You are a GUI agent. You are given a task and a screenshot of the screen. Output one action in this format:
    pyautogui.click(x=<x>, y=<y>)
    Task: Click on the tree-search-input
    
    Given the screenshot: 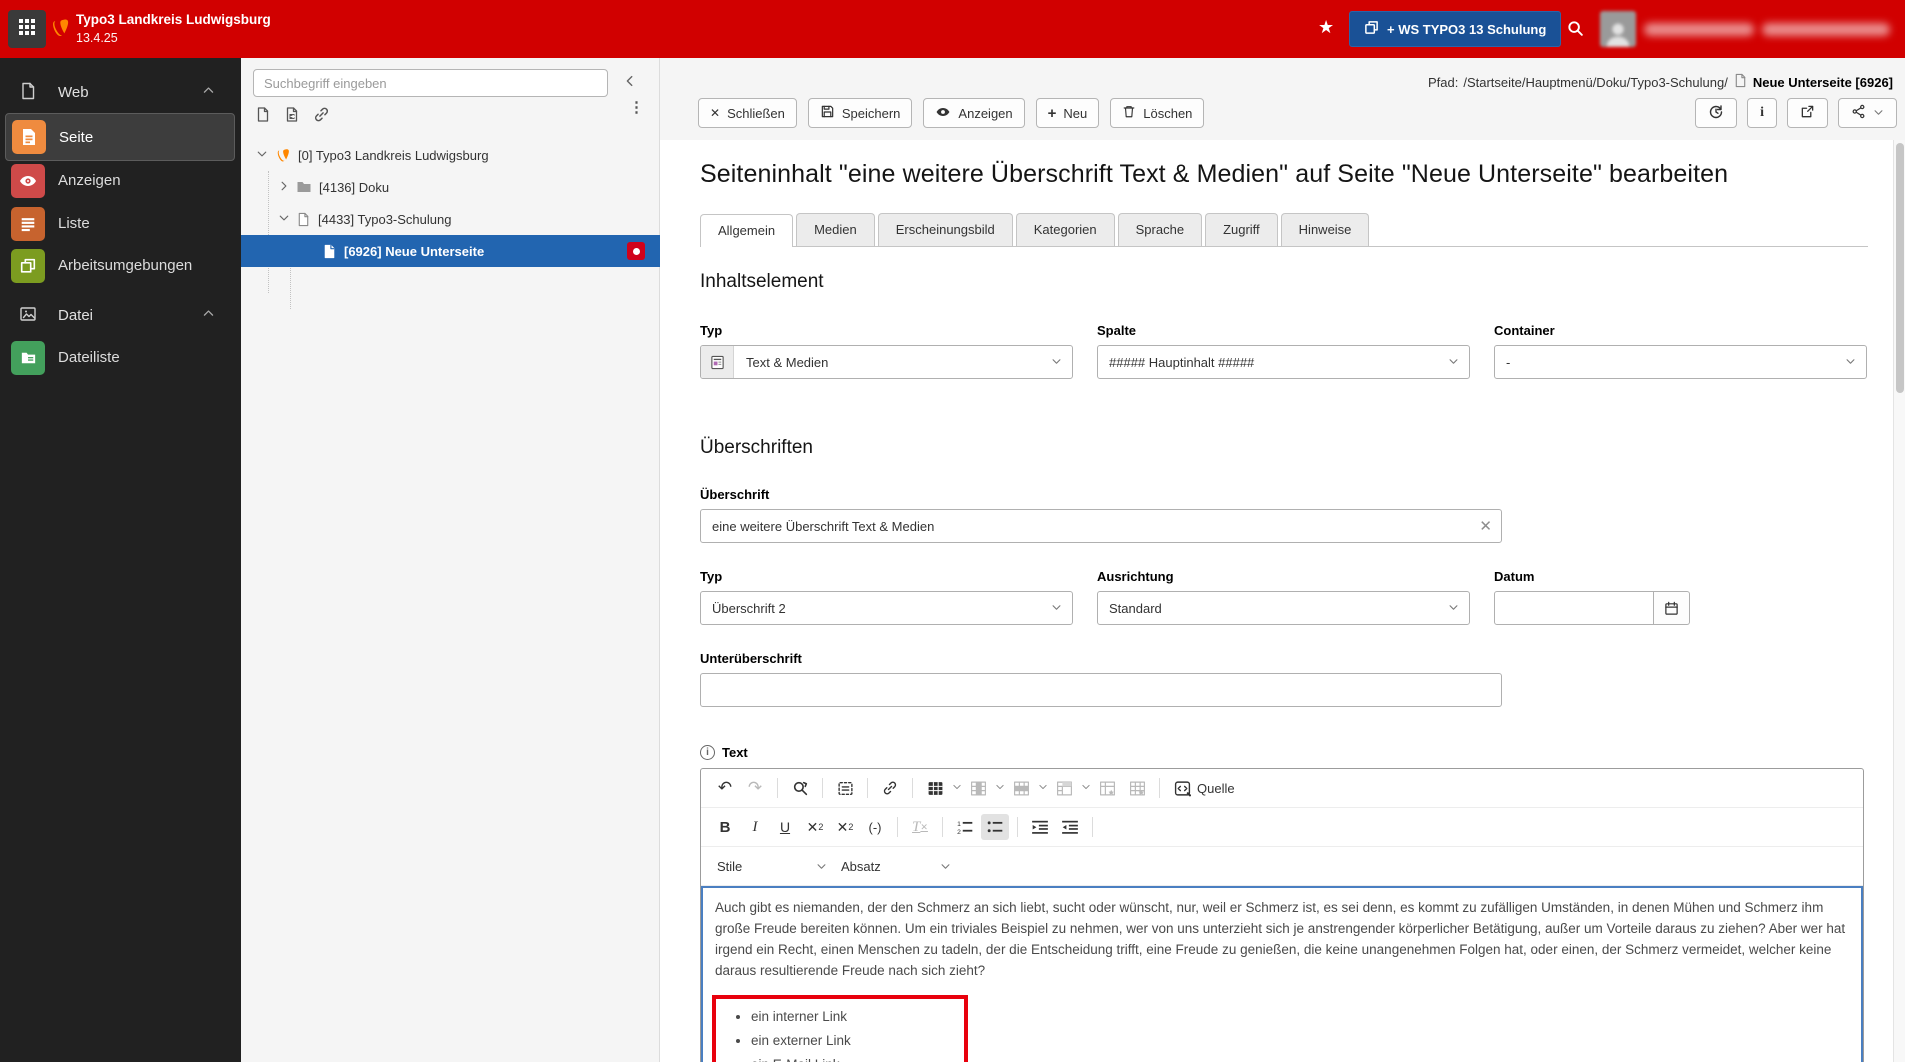 What is the action you would take?
    pyautogui.click(x=430, y=83)
    